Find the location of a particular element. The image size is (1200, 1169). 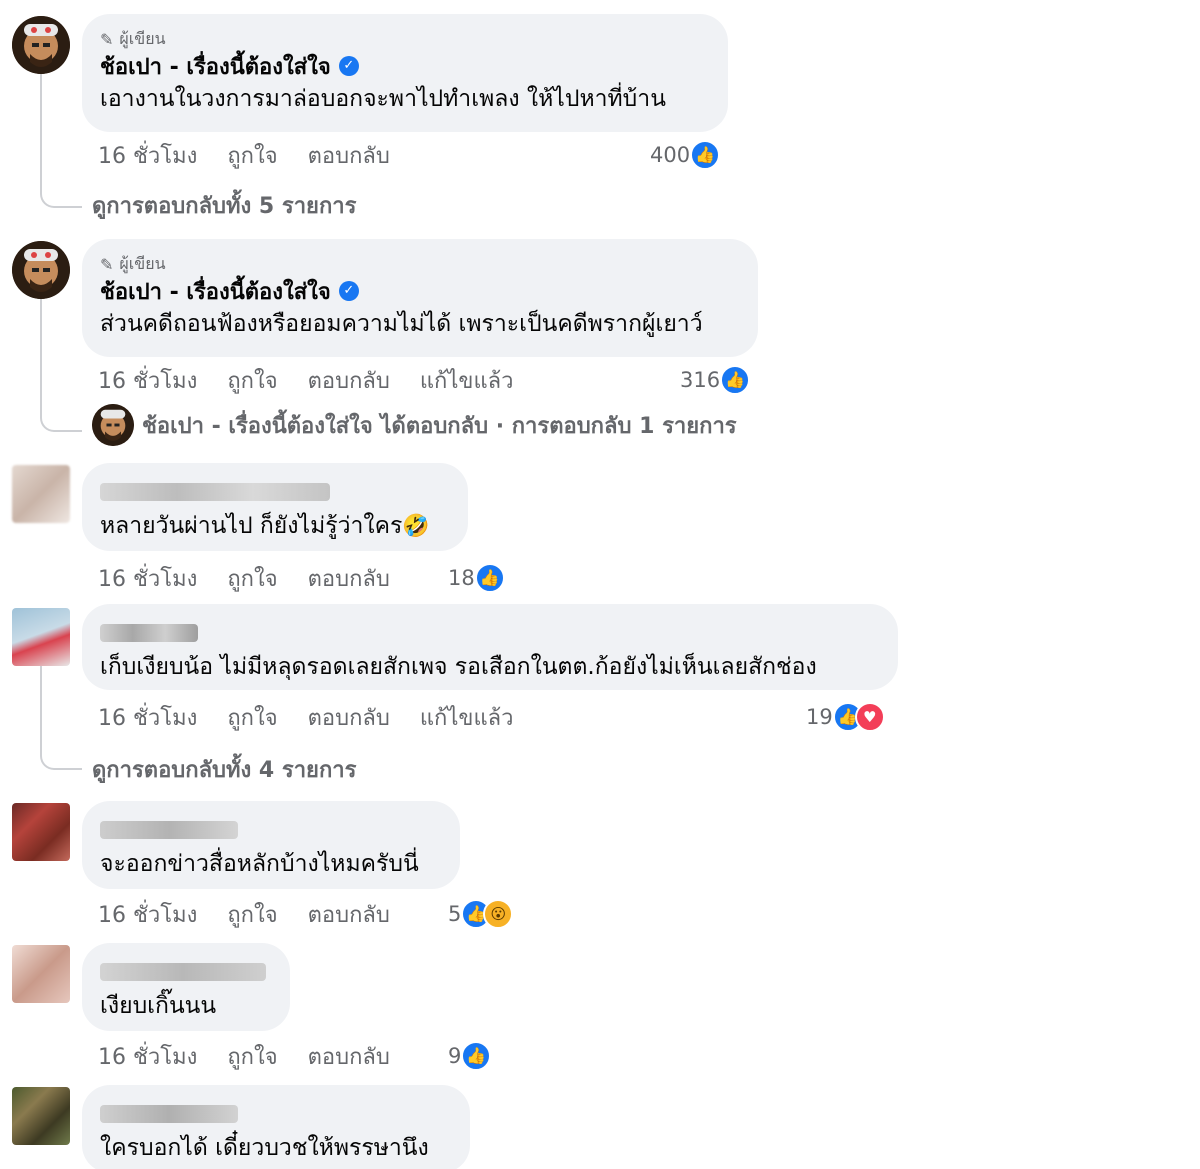

love-heart-icon: ♥ is located at coordinates (869, 717).